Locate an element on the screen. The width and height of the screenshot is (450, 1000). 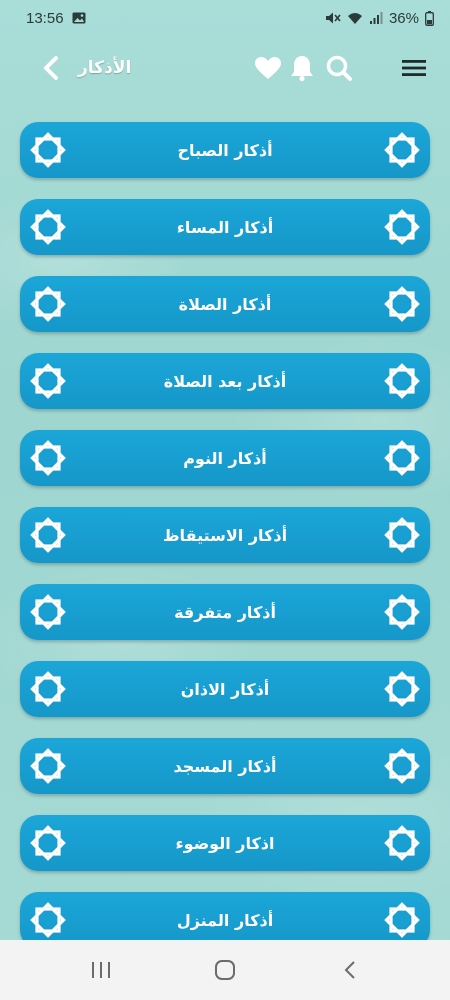
azkar-list-item: أذكار بعد الصلاة is located at coordinates (225, 381).